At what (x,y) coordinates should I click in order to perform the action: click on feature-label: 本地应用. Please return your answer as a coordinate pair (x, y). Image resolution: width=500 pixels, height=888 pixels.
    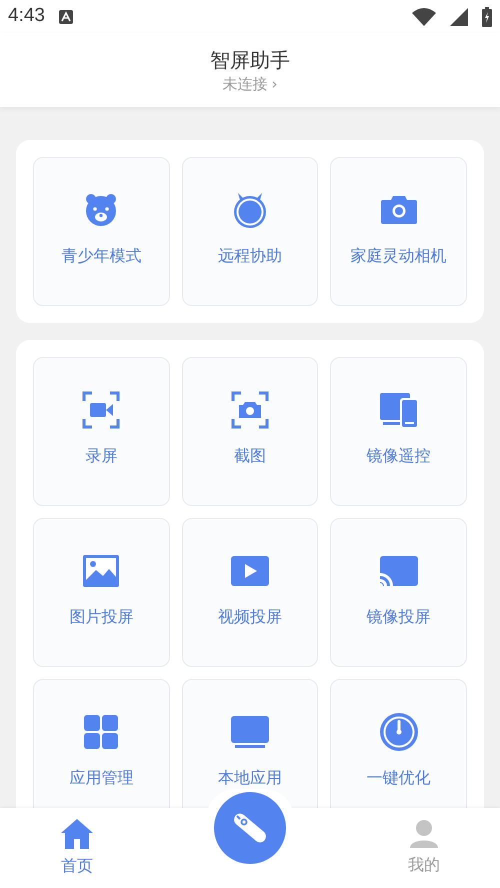
    Looking at the image, I should click on (250, 777).